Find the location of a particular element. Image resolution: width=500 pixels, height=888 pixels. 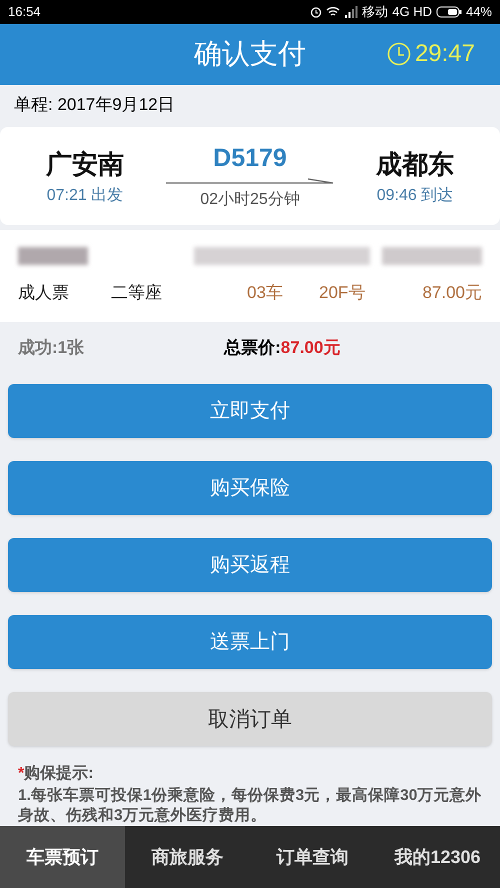

departure-time: 07:21 出发 is located at coordinates (85, 196).